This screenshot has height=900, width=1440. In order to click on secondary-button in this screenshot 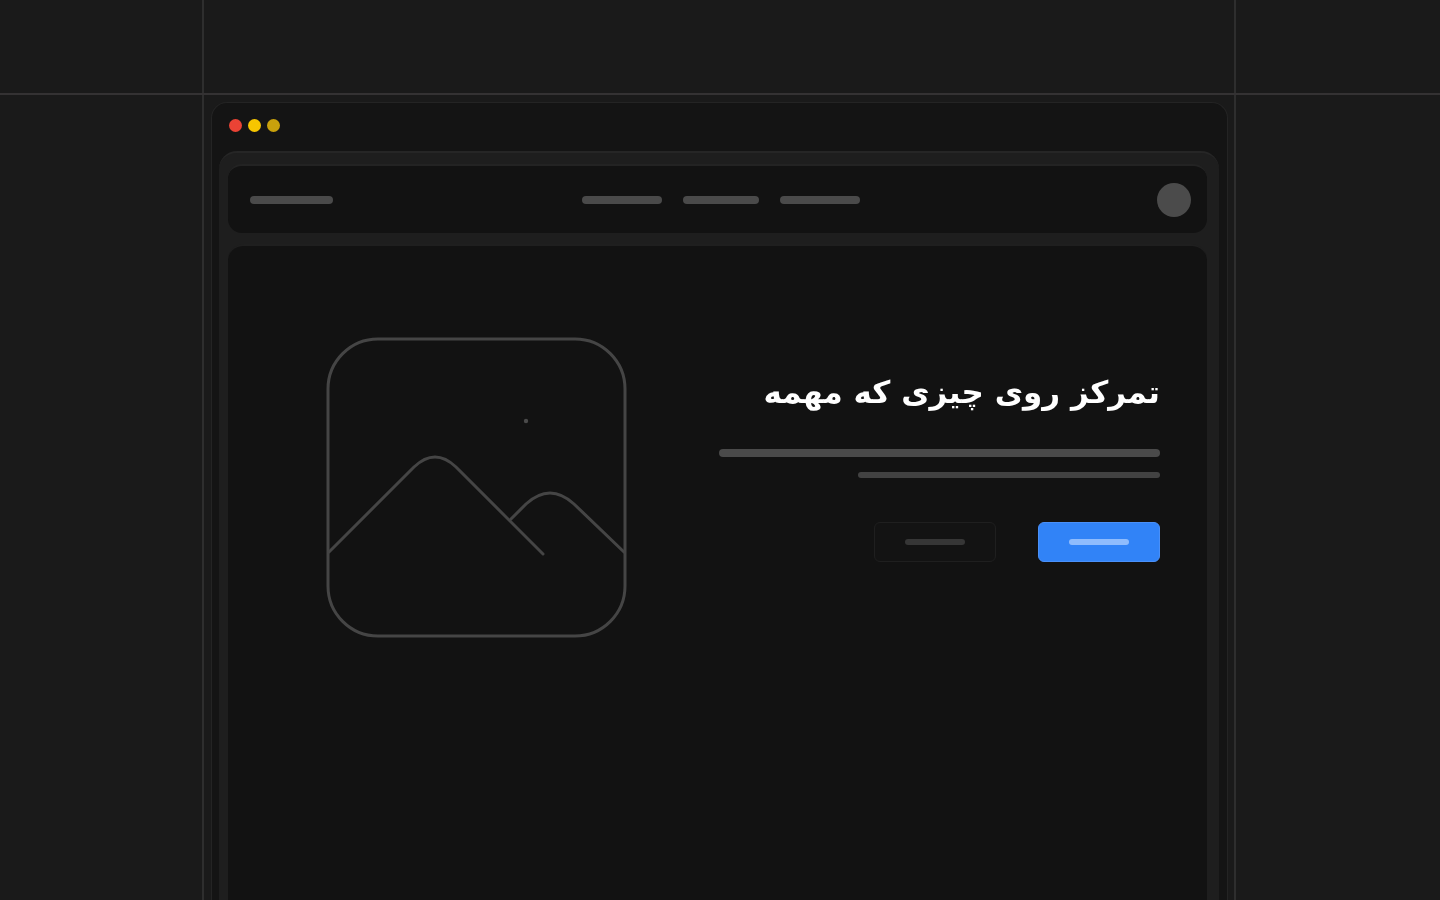, I will do `click(935, 542)`.